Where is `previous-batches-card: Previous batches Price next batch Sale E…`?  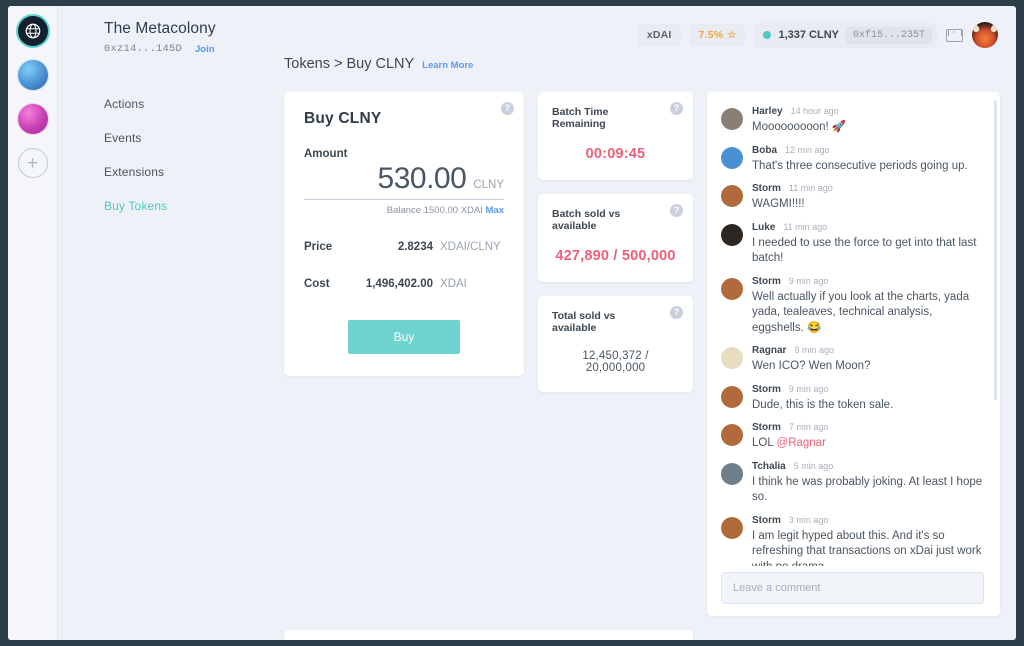 previous-batches-card: Previous batches Price next batch Sale E… is located at coordinates (488, 635).